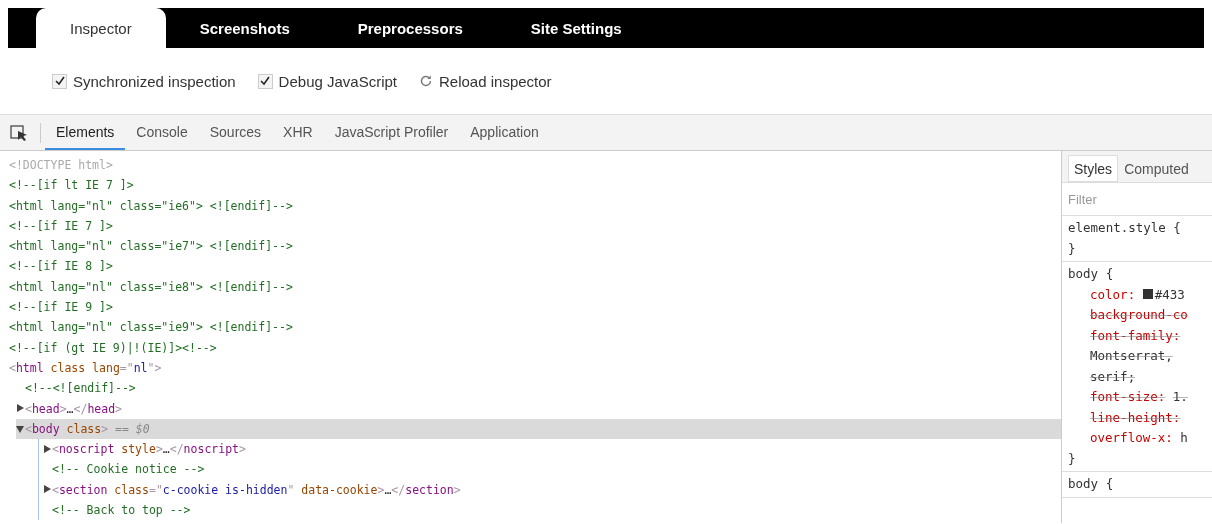 The height and width of the screenshot is (524, 1212). Describe the element at coordinates (154, 81) in the screenshot. I see `checkbox-label: Synchronized inspection` at that location.